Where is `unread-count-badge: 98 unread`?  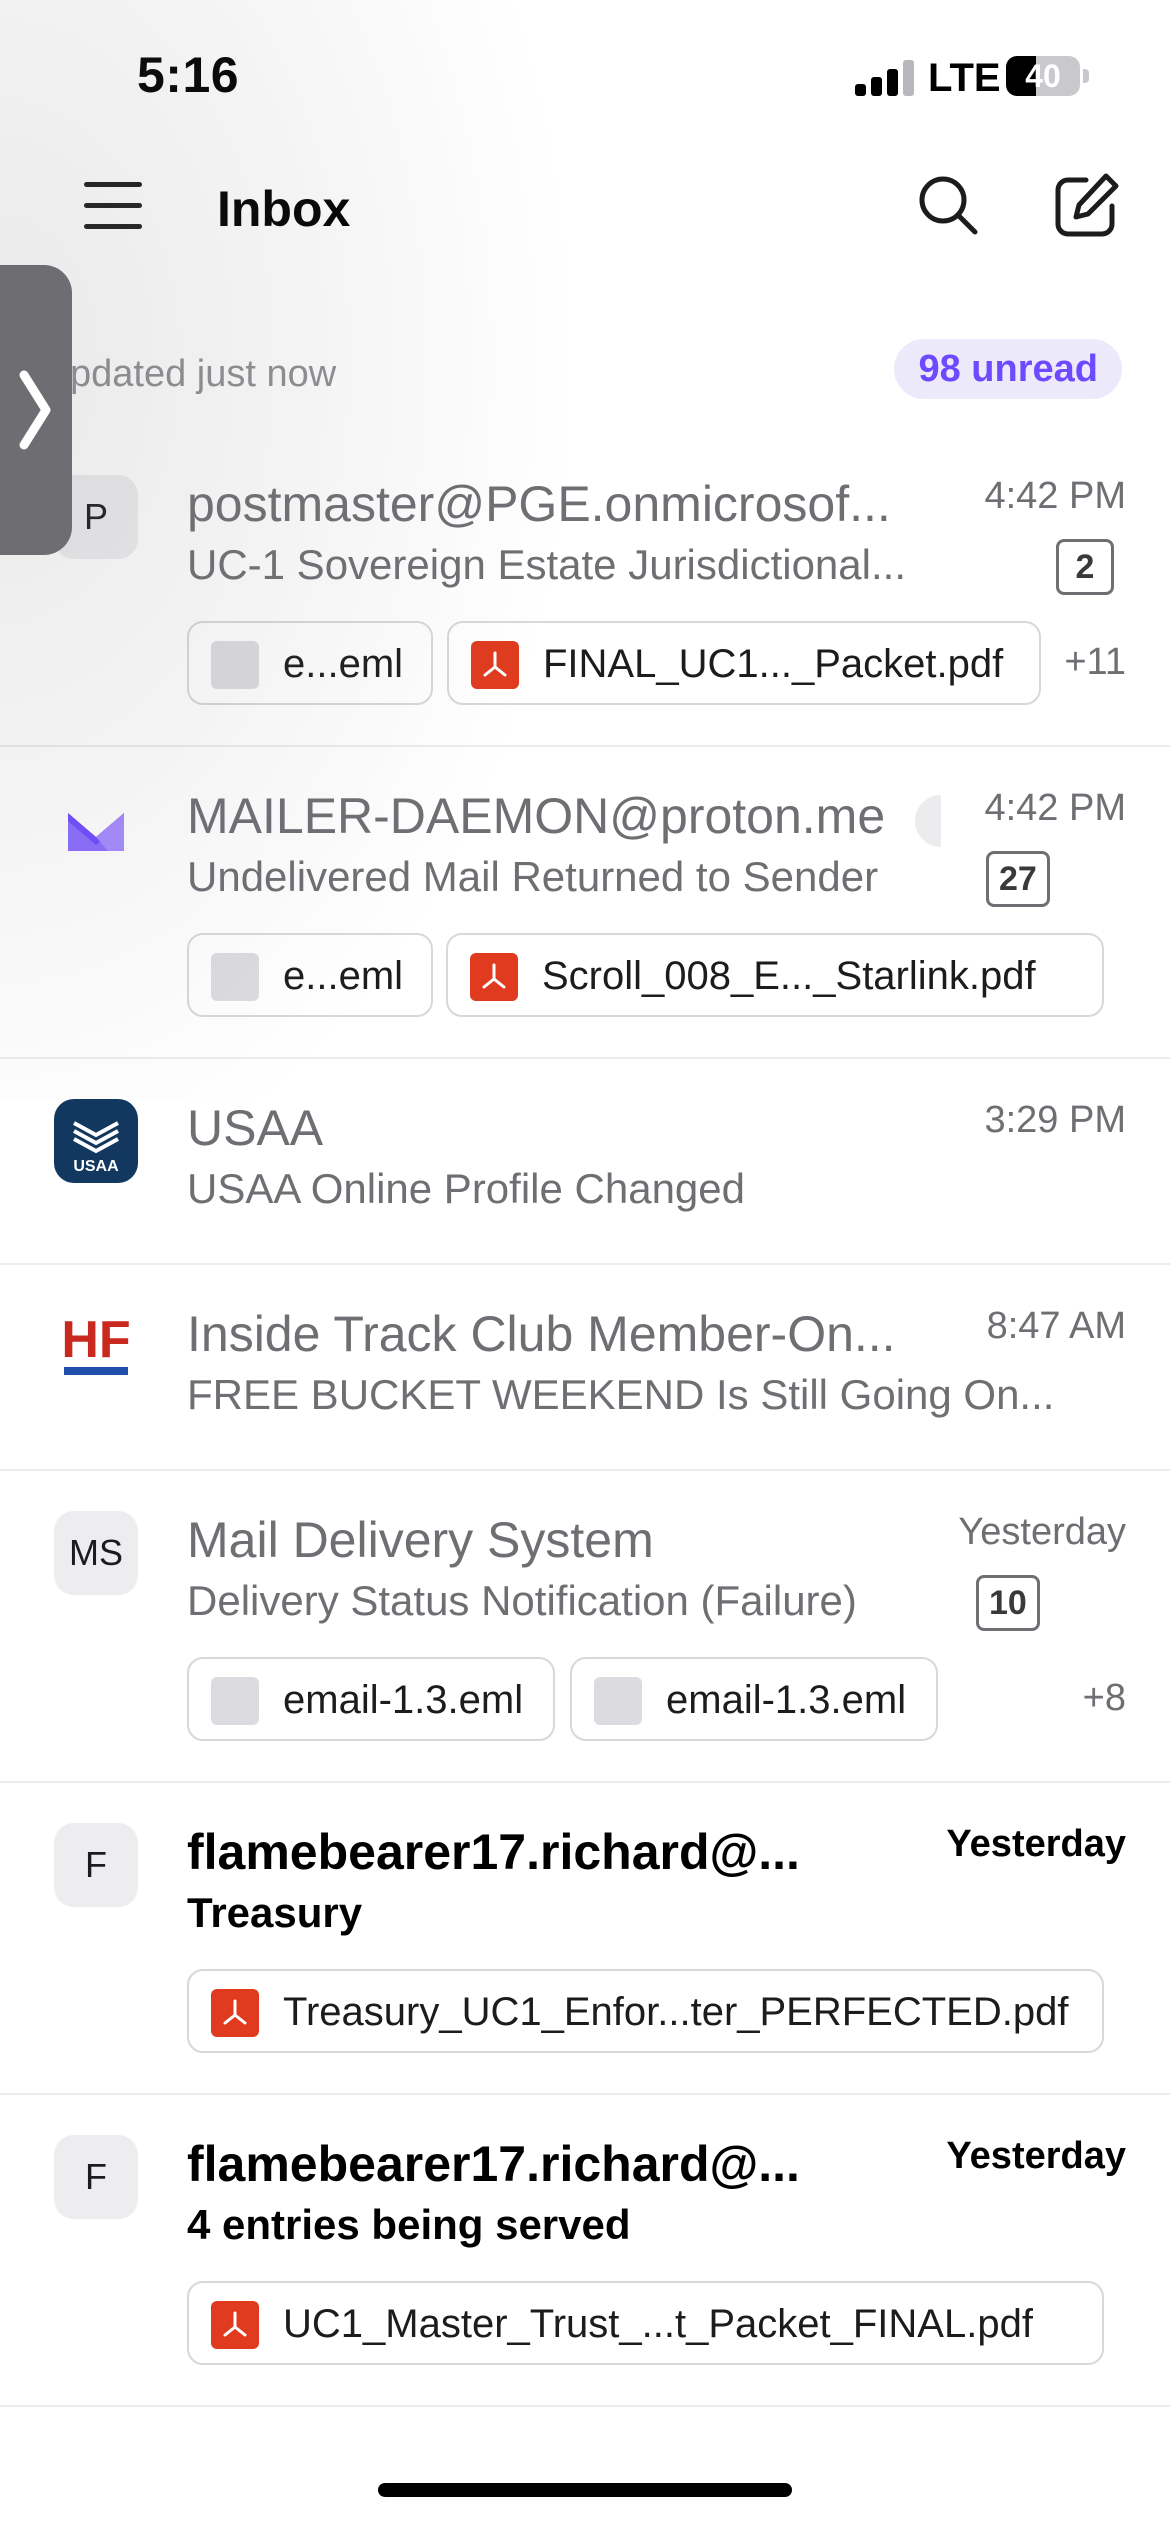 unread-count-badge: 98 unread is located at coordinates (1008, 369).